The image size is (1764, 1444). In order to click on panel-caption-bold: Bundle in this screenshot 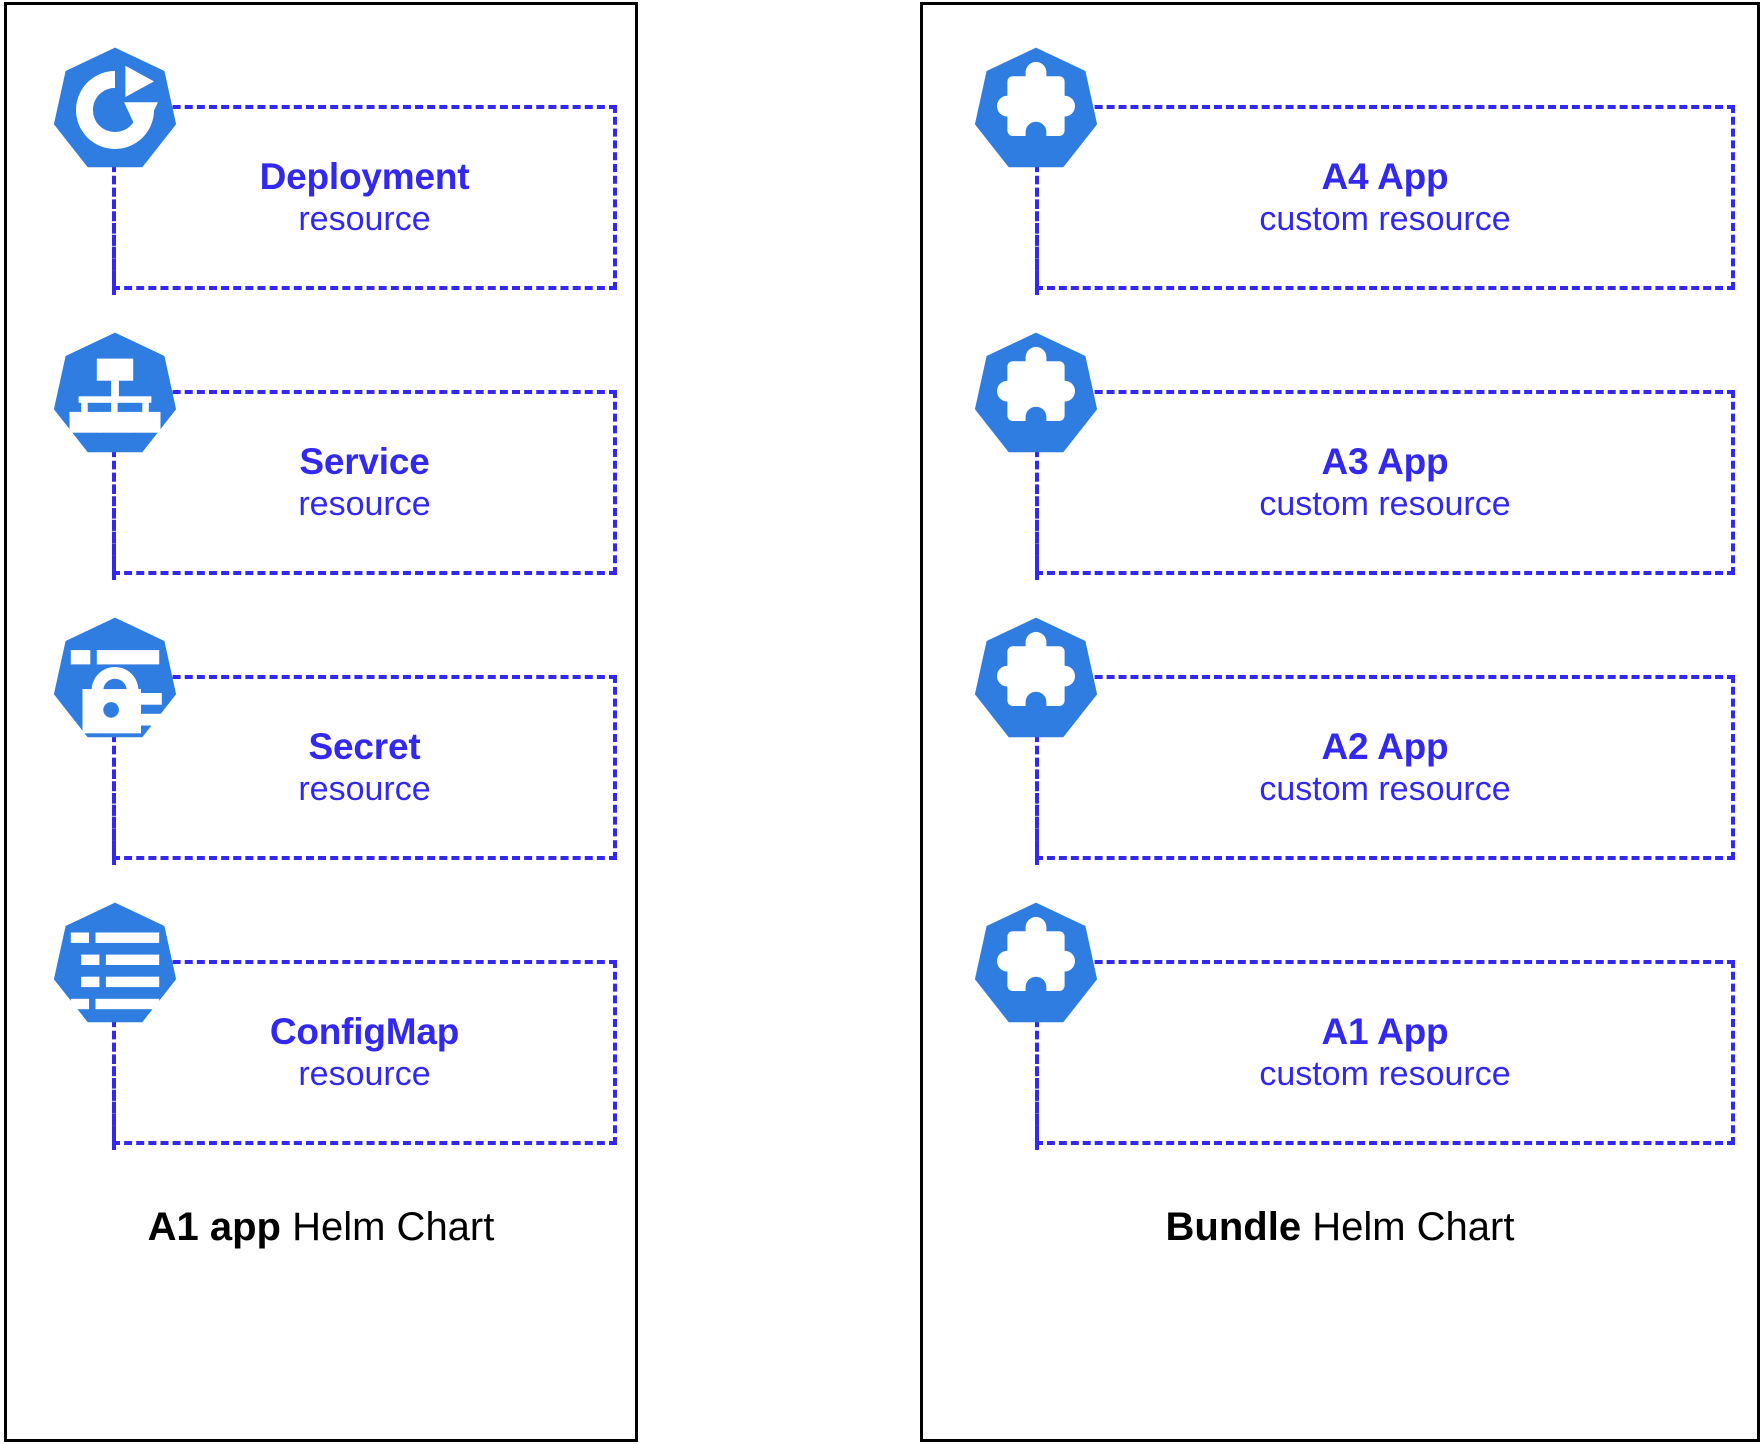, I will do `click(1233, 1227)`.